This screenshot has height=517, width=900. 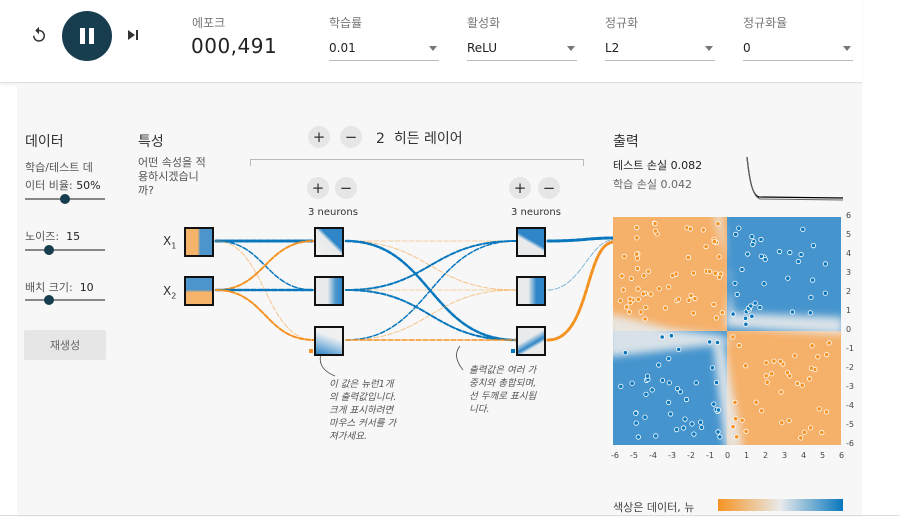 What do you see at coordinates (431, 315) in the screenshot?
I see `link-h2-g3` at bounding box center [431, 315].